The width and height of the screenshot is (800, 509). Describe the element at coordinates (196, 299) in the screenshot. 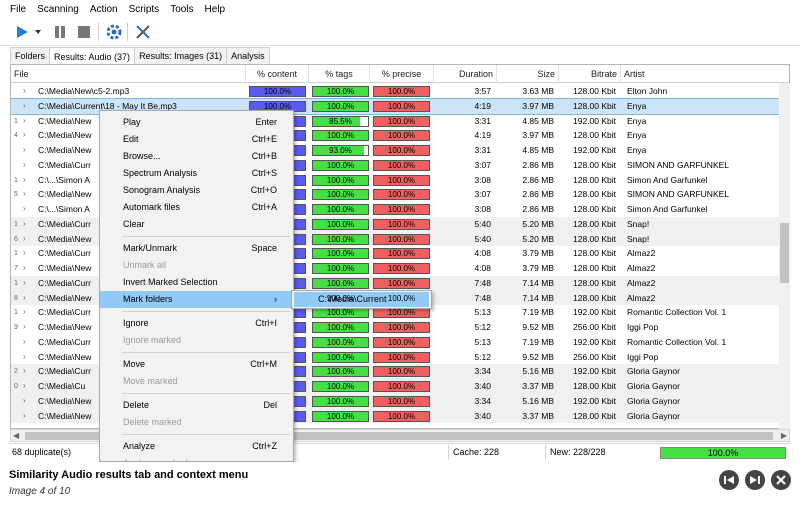

I see `menu-item-mark-folders: Mark folders ›` at that location.